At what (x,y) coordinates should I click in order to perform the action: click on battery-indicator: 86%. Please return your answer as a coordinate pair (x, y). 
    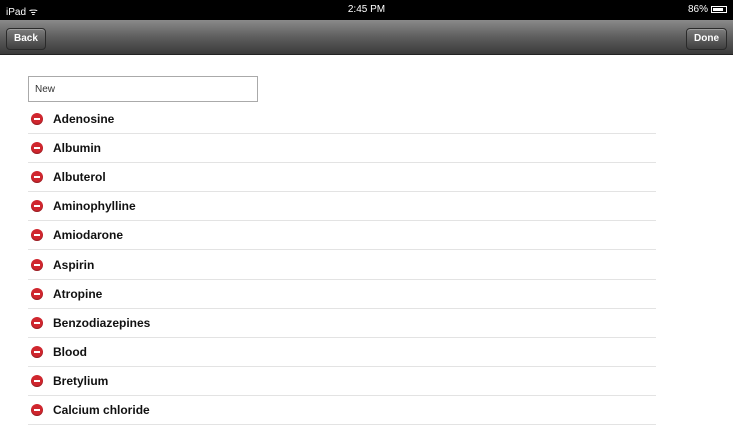
    Looking at the image, I should click on (707, 9).